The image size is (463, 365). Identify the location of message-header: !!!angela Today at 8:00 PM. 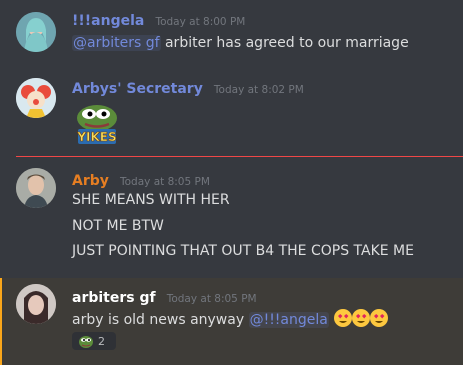
(158, 19).